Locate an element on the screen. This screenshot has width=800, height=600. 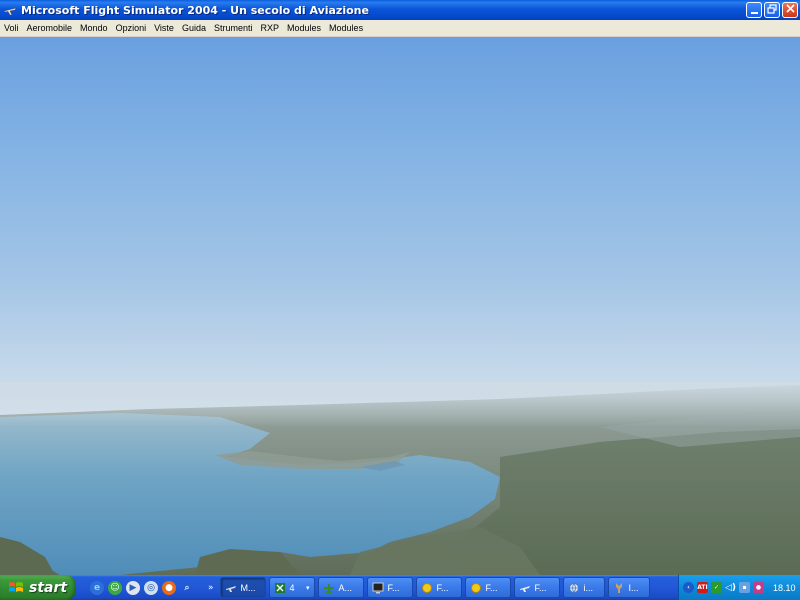
chevron-down-icon: ▾ is located at coordinates (308, 588).